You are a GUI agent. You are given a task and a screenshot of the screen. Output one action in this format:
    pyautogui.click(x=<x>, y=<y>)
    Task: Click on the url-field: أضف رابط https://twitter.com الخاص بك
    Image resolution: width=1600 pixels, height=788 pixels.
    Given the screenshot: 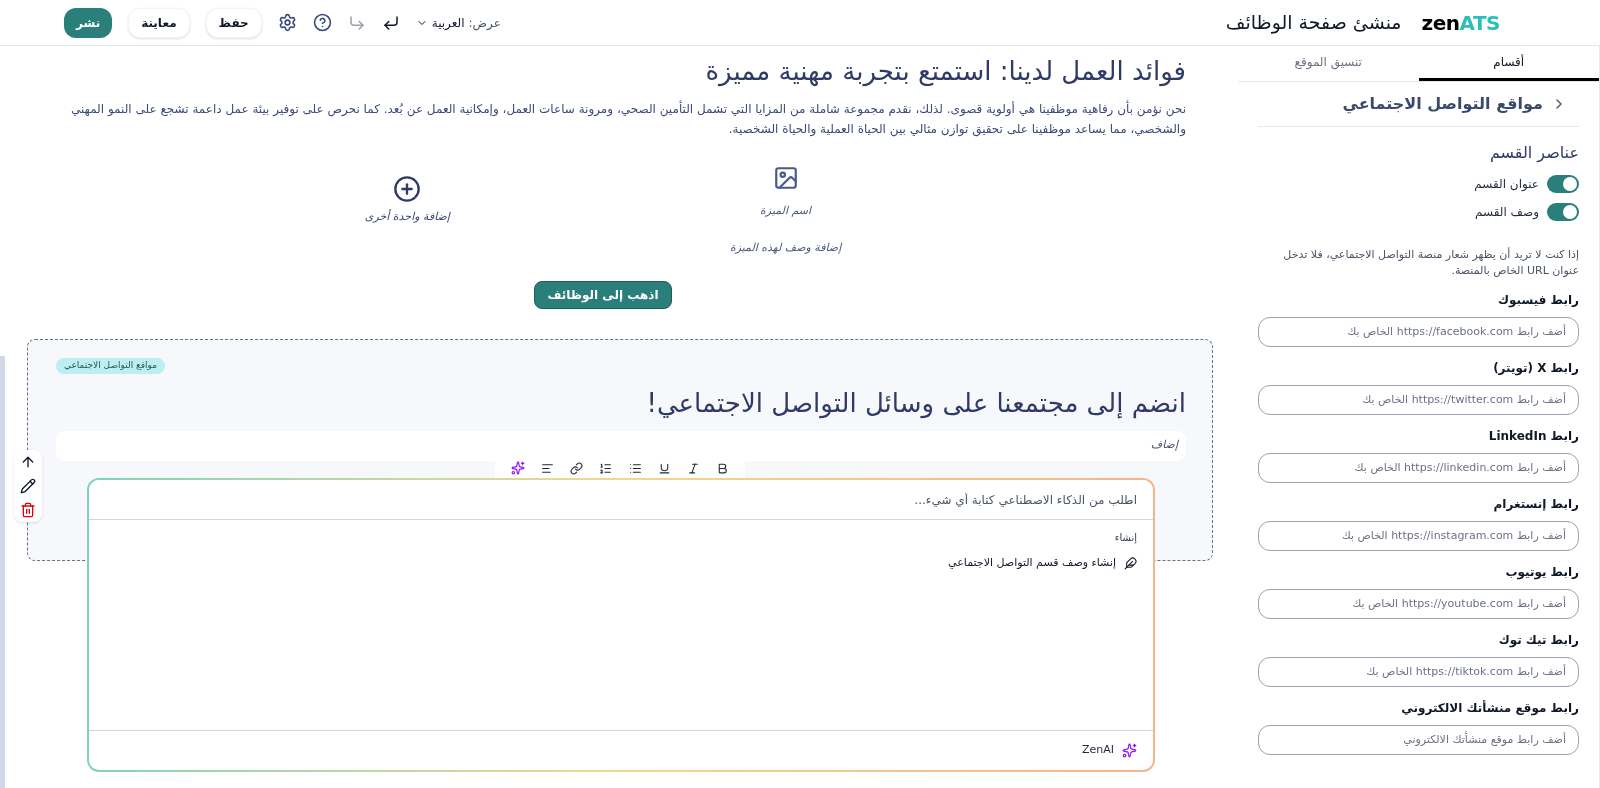 What is the action you would take?
    pyautogui.click(x=1418, y=400)
    